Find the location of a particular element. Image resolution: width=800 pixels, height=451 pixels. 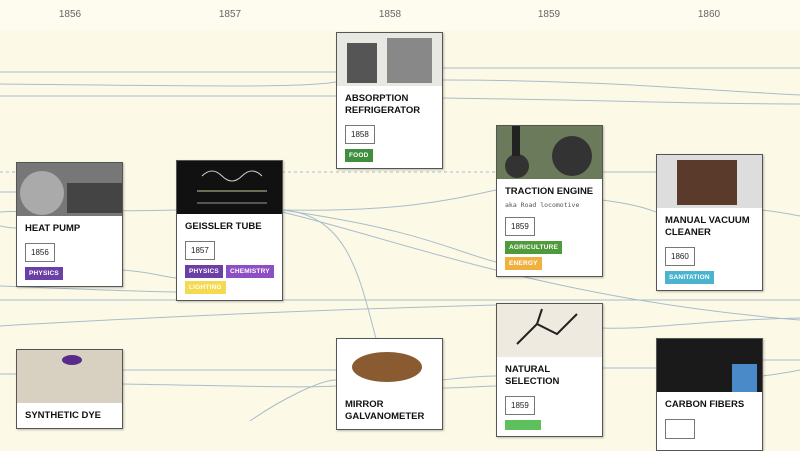

card-title: Natural Selection is located at coordinates (532, 375).